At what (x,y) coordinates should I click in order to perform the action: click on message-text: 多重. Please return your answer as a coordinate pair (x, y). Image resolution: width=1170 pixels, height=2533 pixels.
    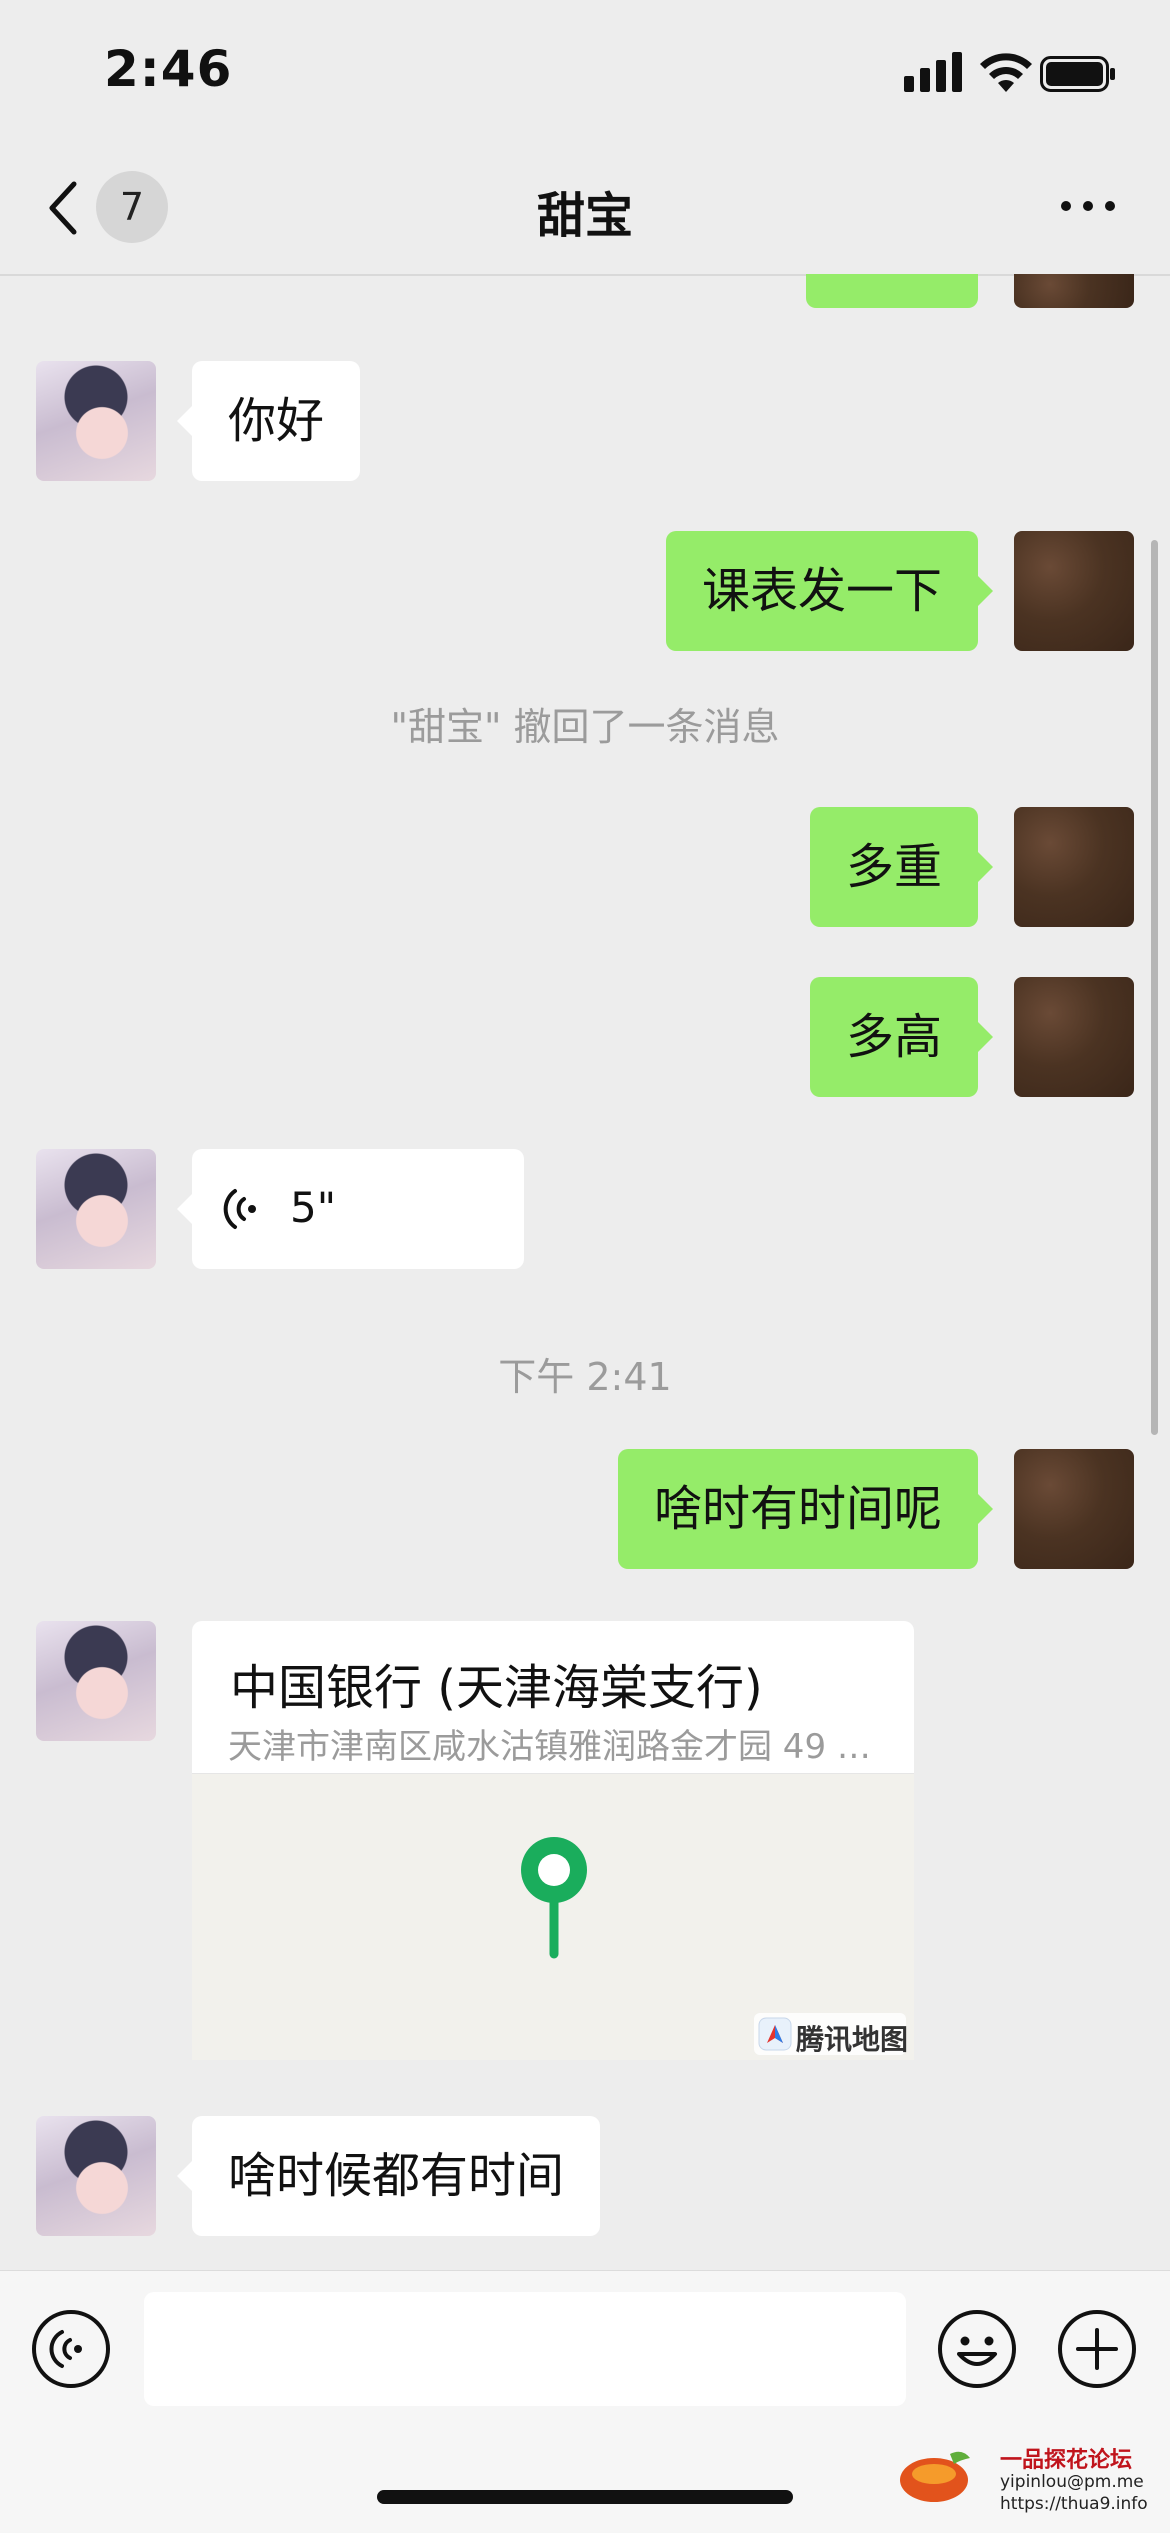
    Looking at the image, I should click on (893, 867).